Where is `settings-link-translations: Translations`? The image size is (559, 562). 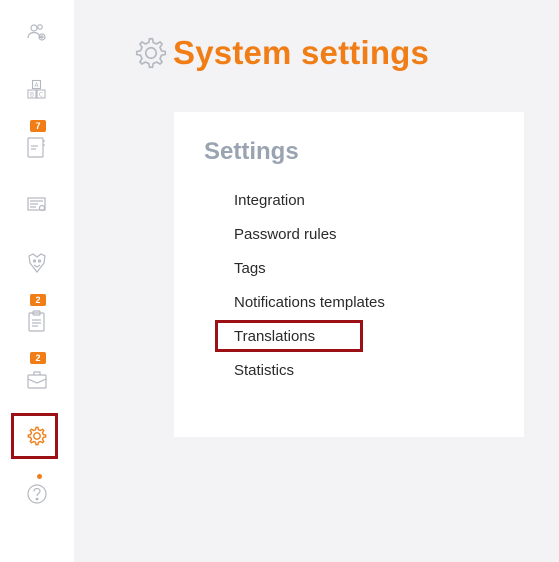
settings-link-translations: Translations is located at coordinates (274, 336).